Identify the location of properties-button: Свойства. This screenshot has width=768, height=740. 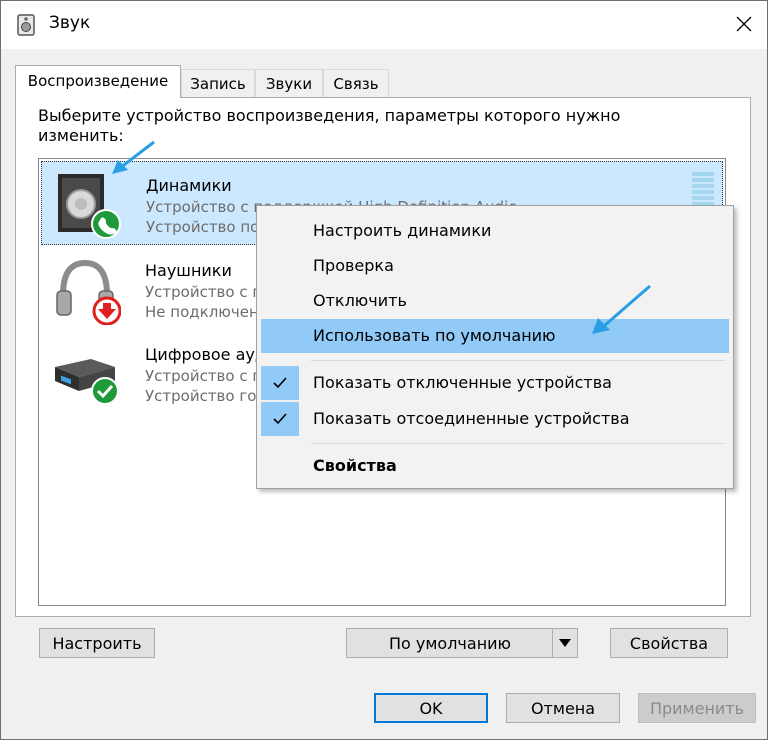
(669, 643).